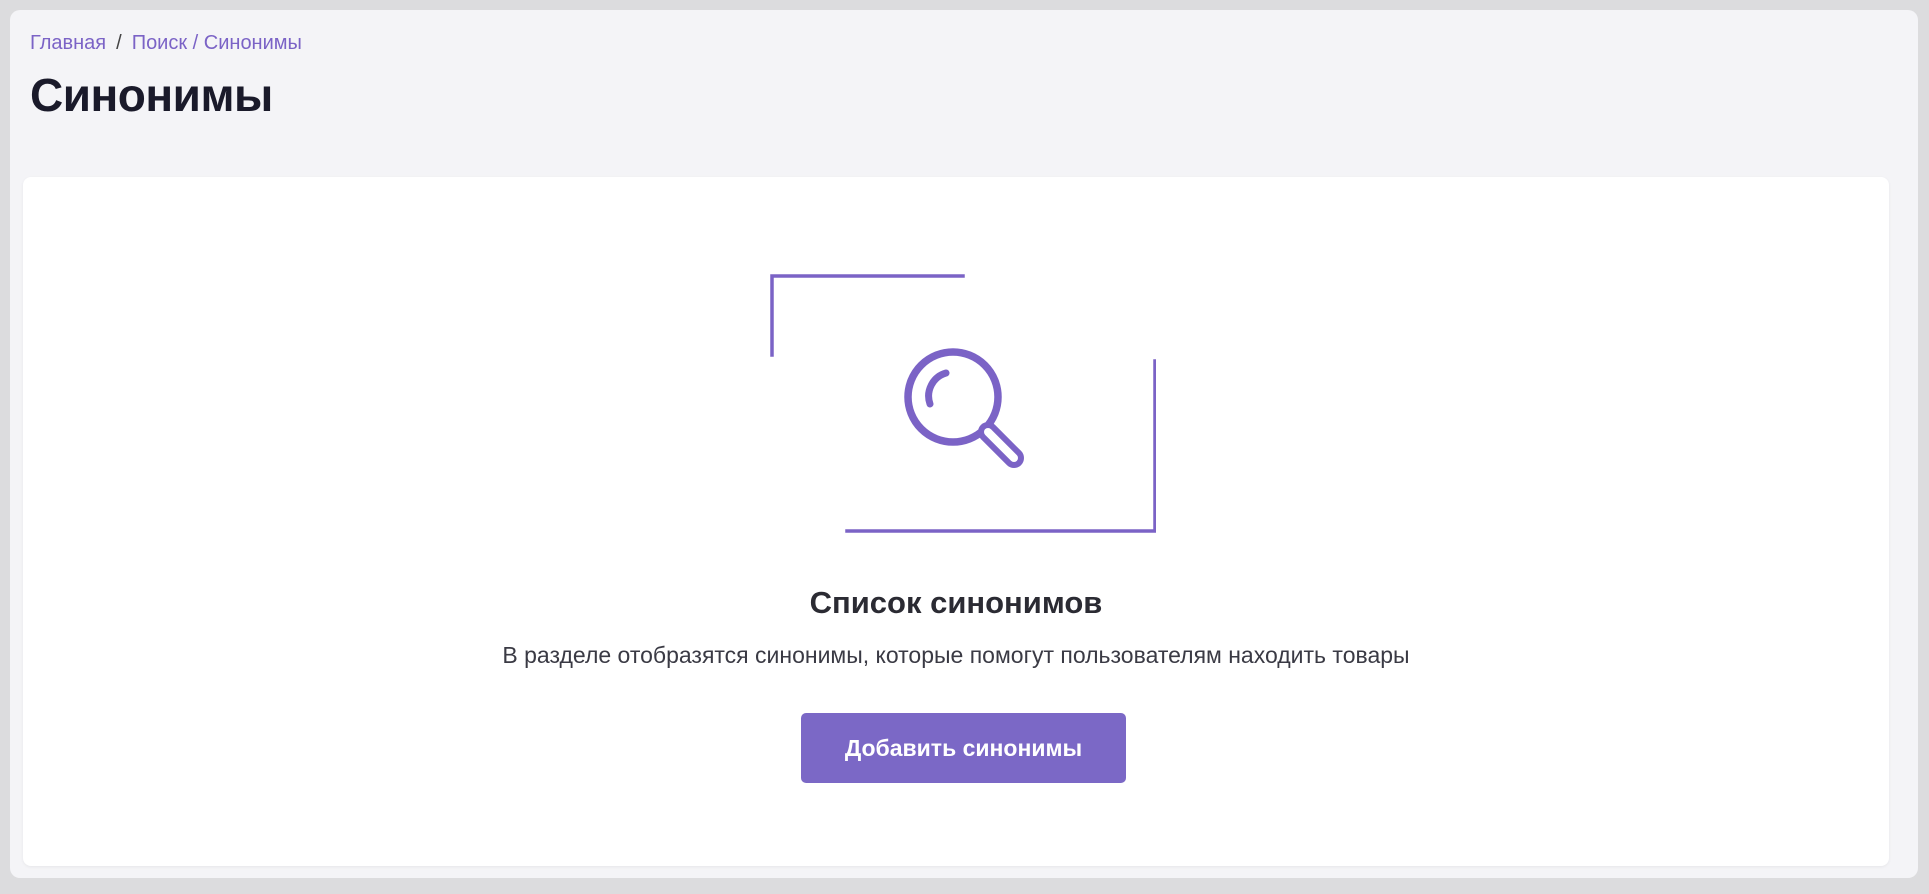 The width and height of the screenshot is (1929, 894). I want to click on breadcrumb-home-link: Главная, so click(68, 43).